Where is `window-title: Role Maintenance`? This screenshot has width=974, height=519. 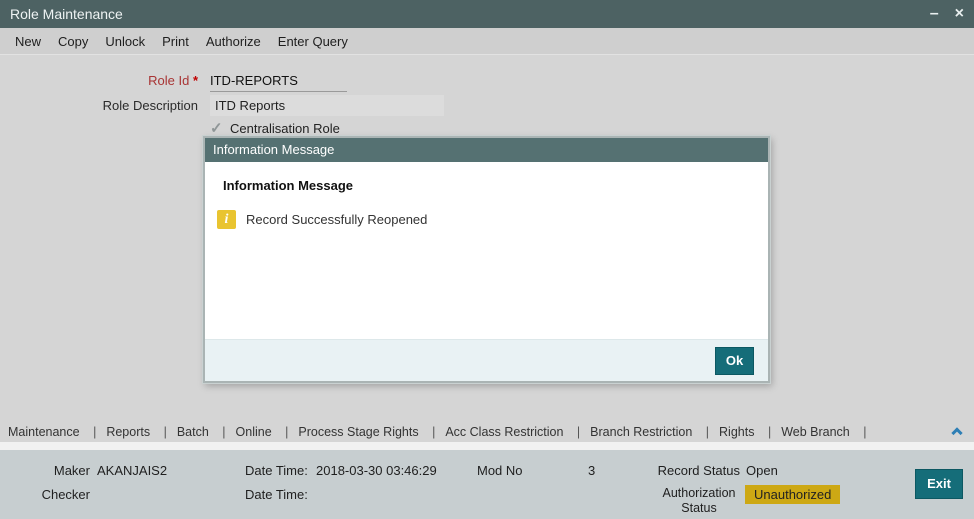
window-title: Role Maintenance is located at coordinates (66, 14).